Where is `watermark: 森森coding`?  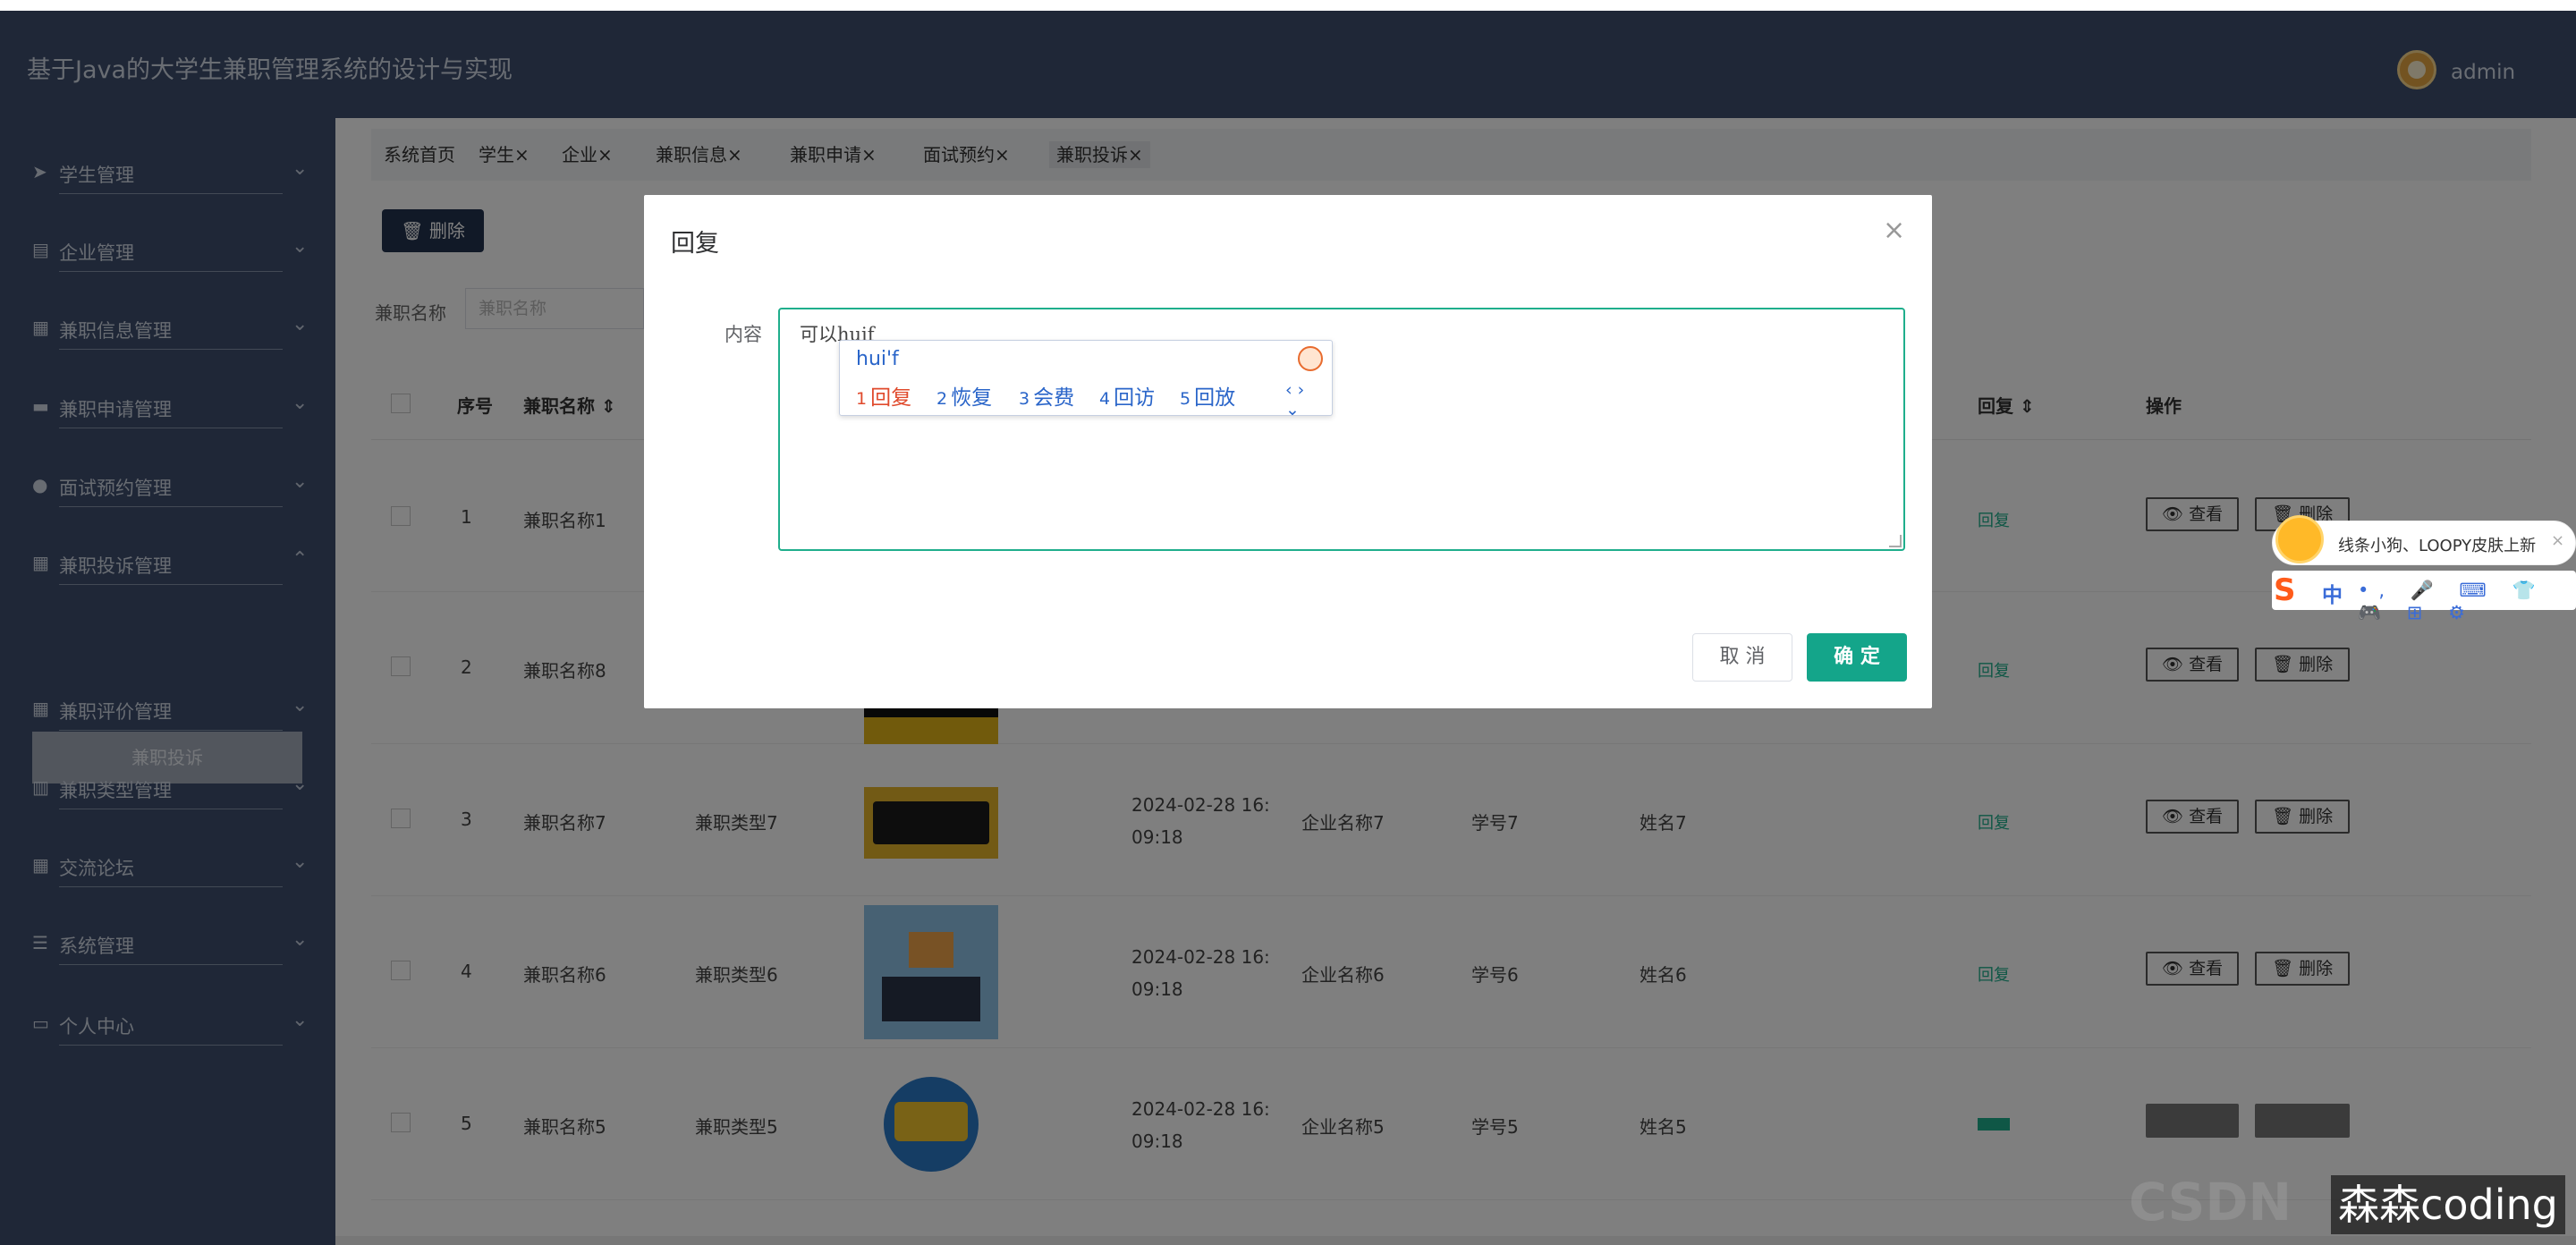 watermark: 森森coding is located at coordinates (2448, 1204).